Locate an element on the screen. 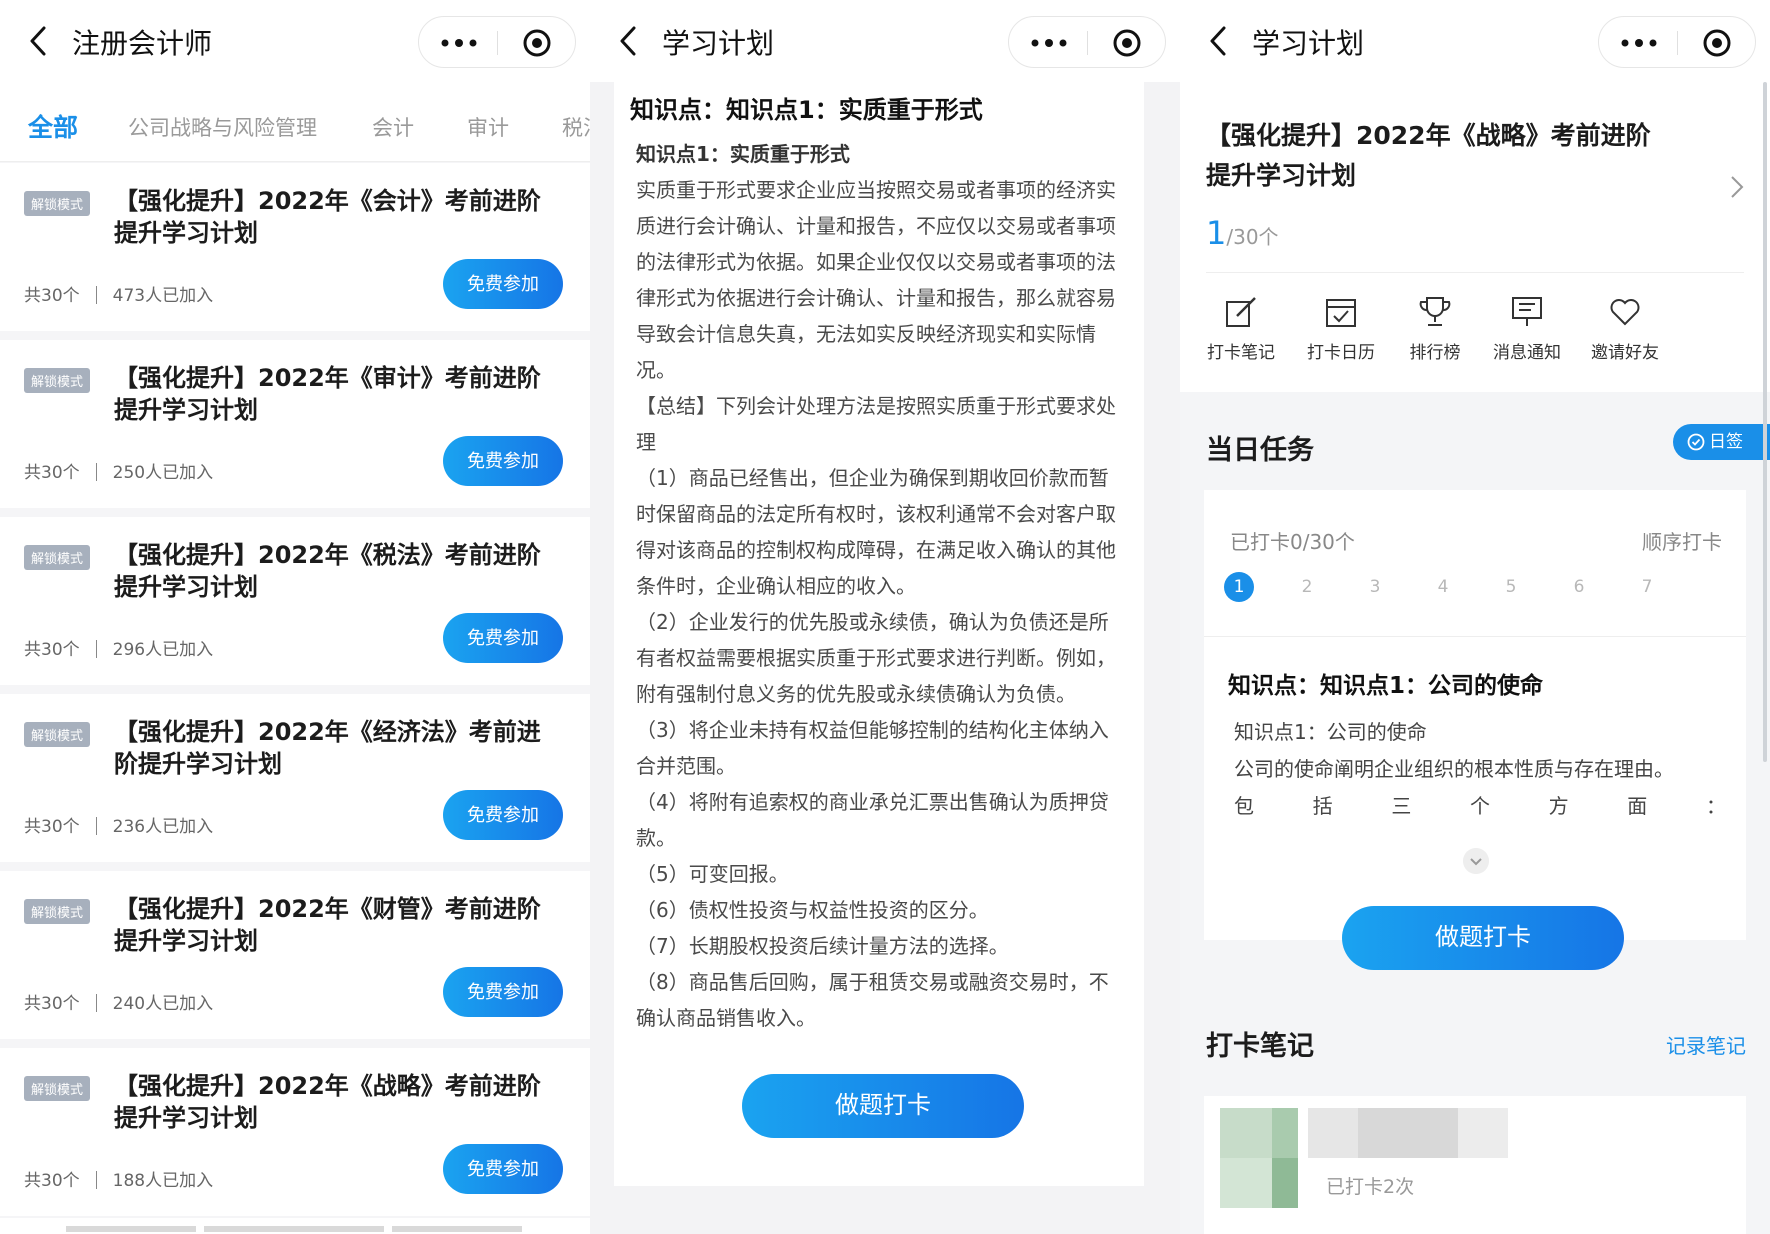  day-item: 5 is located at coordinates (1511, 587).